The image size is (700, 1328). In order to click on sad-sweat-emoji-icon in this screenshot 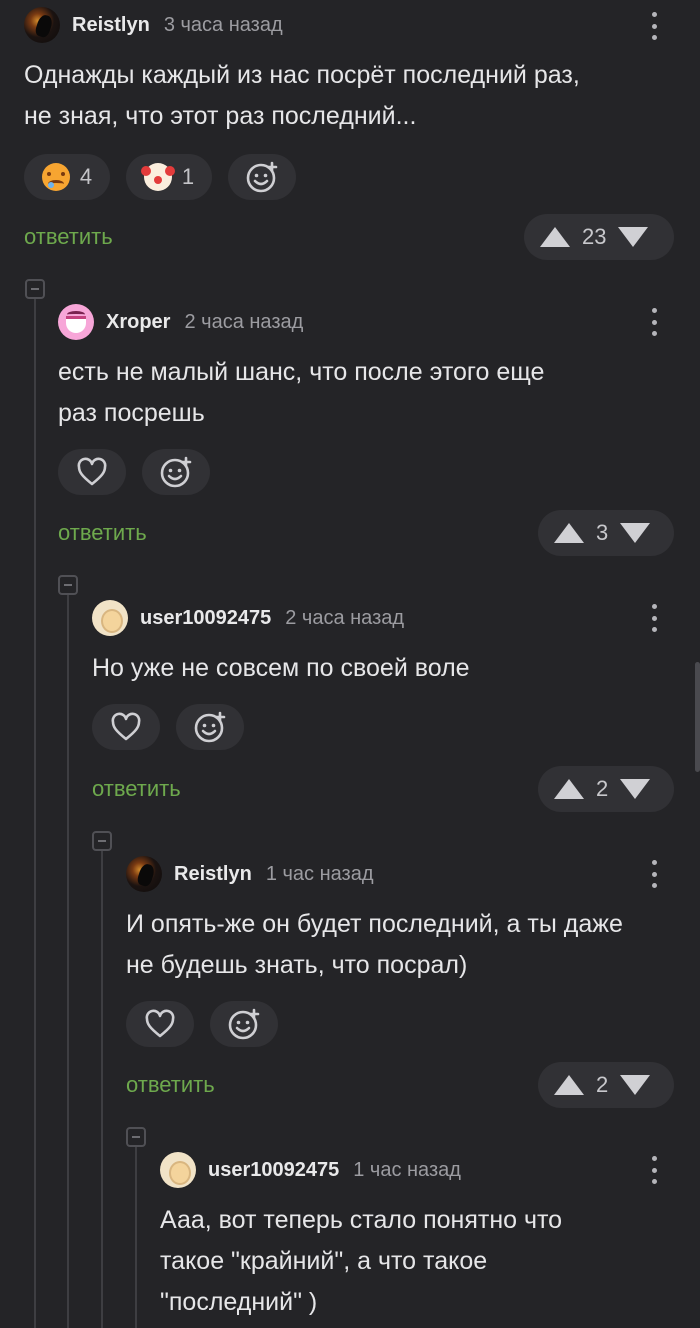, I will do `click(55, 177)`.